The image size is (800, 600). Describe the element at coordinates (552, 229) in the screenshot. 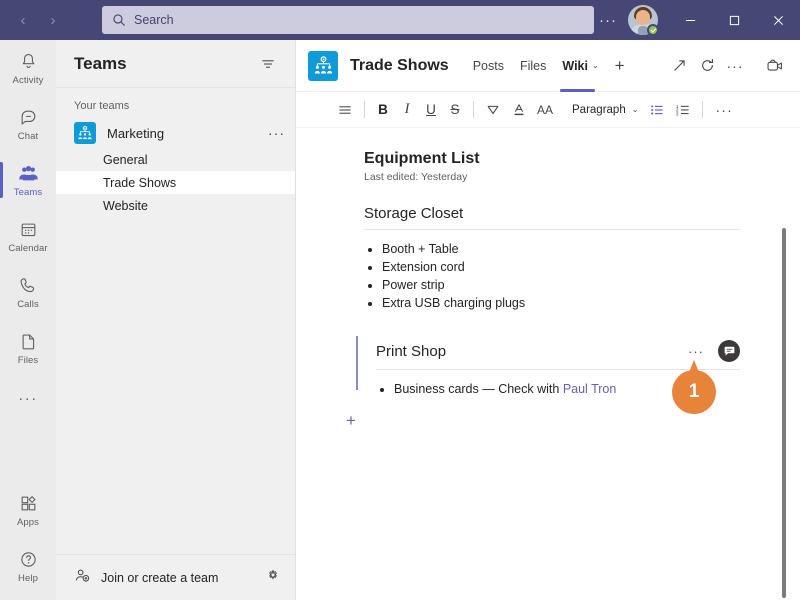

I see `section-divider` at that location.